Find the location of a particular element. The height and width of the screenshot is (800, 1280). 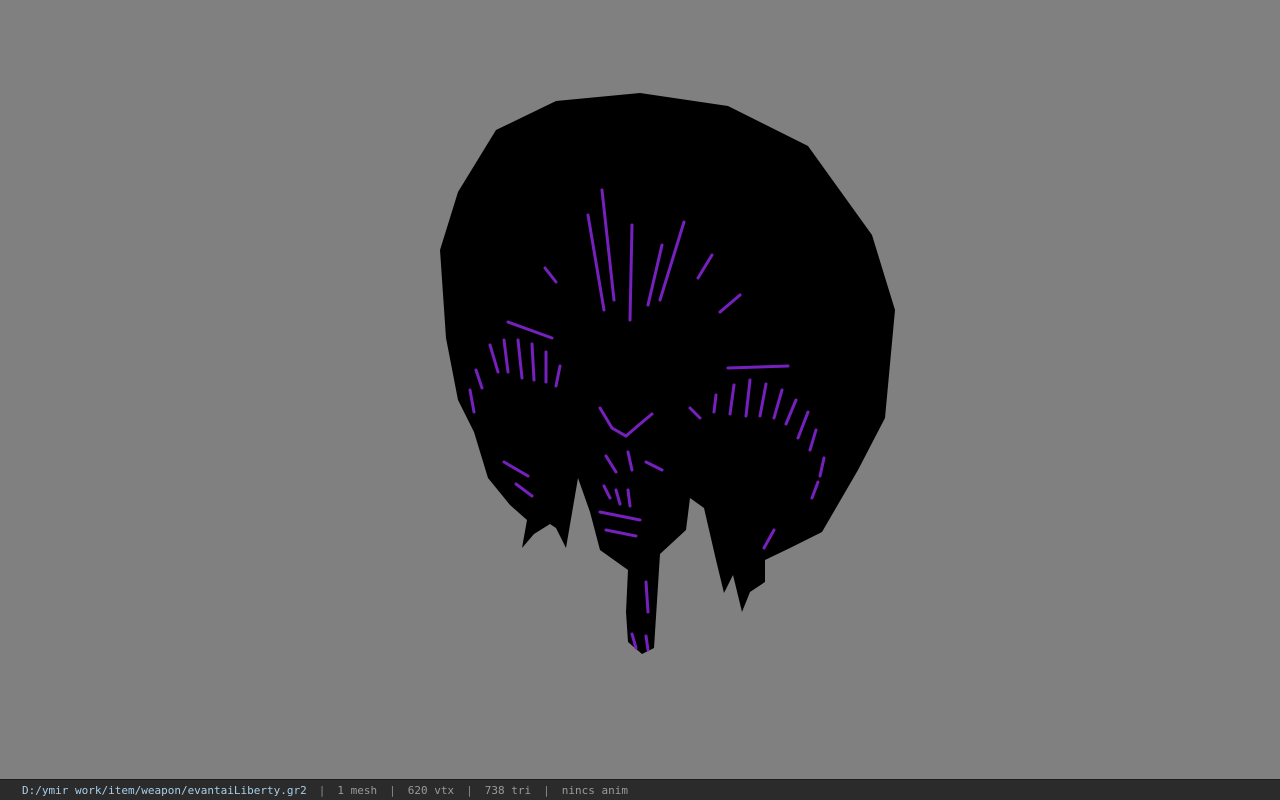

status-triangle-count: 738 tri is located at coordinates (508, 790).